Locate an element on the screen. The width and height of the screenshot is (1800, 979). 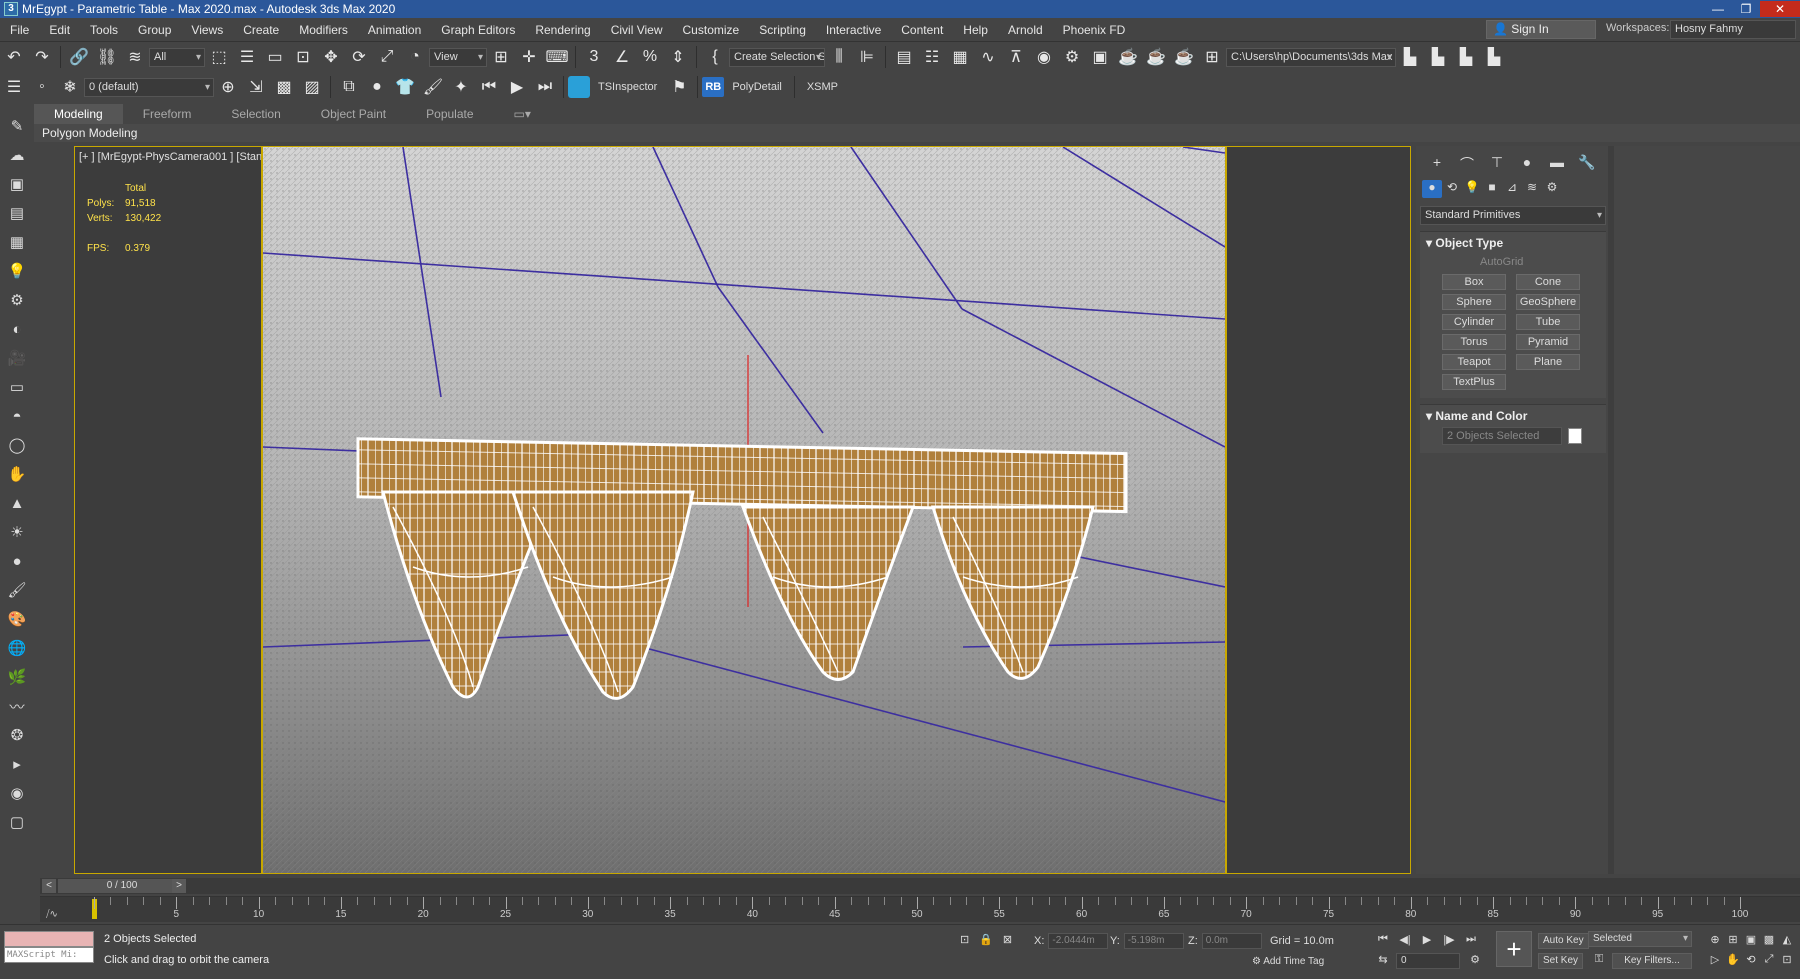
orbit-icon: ⟲ is located at coordinates (1751, 961).